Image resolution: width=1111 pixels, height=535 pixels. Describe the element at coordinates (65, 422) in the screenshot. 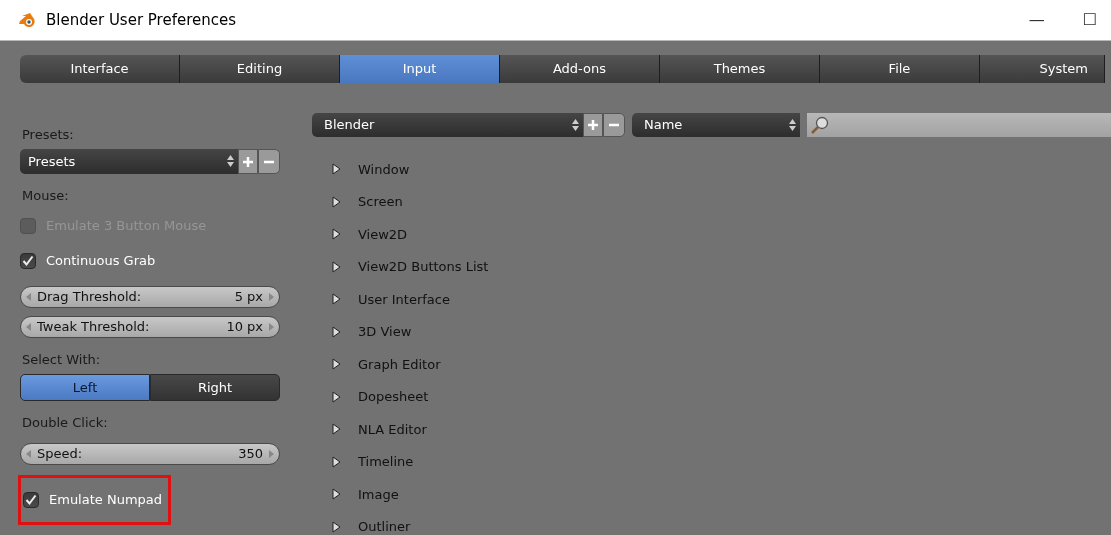

I see `section-label: Double Click:` at that location.